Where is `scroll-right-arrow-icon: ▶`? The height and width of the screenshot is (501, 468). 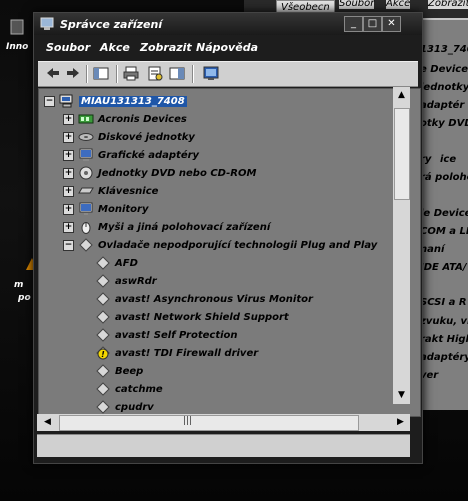 scroll-right-arrow-icon: ▶ is located at coordinates (400, 422).